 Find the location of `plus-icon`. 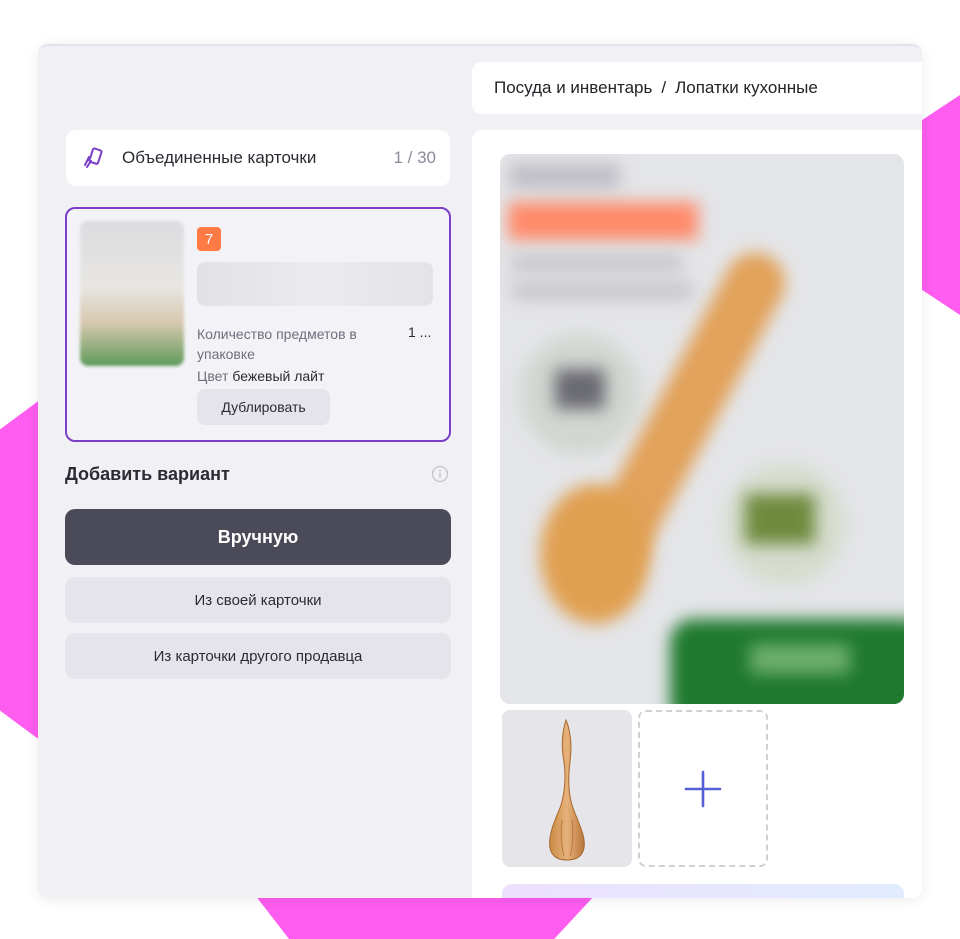

plus-icon is located at coordinates (703, 788).